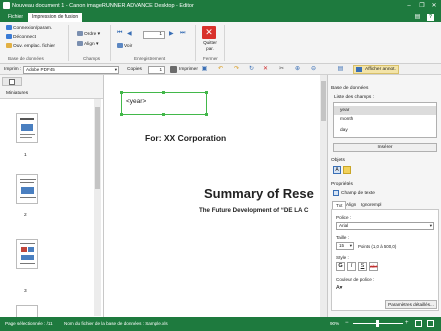 This screenshot has height=331, width=441. I want to click on font-color-icon: A▾, so click(342, 288).